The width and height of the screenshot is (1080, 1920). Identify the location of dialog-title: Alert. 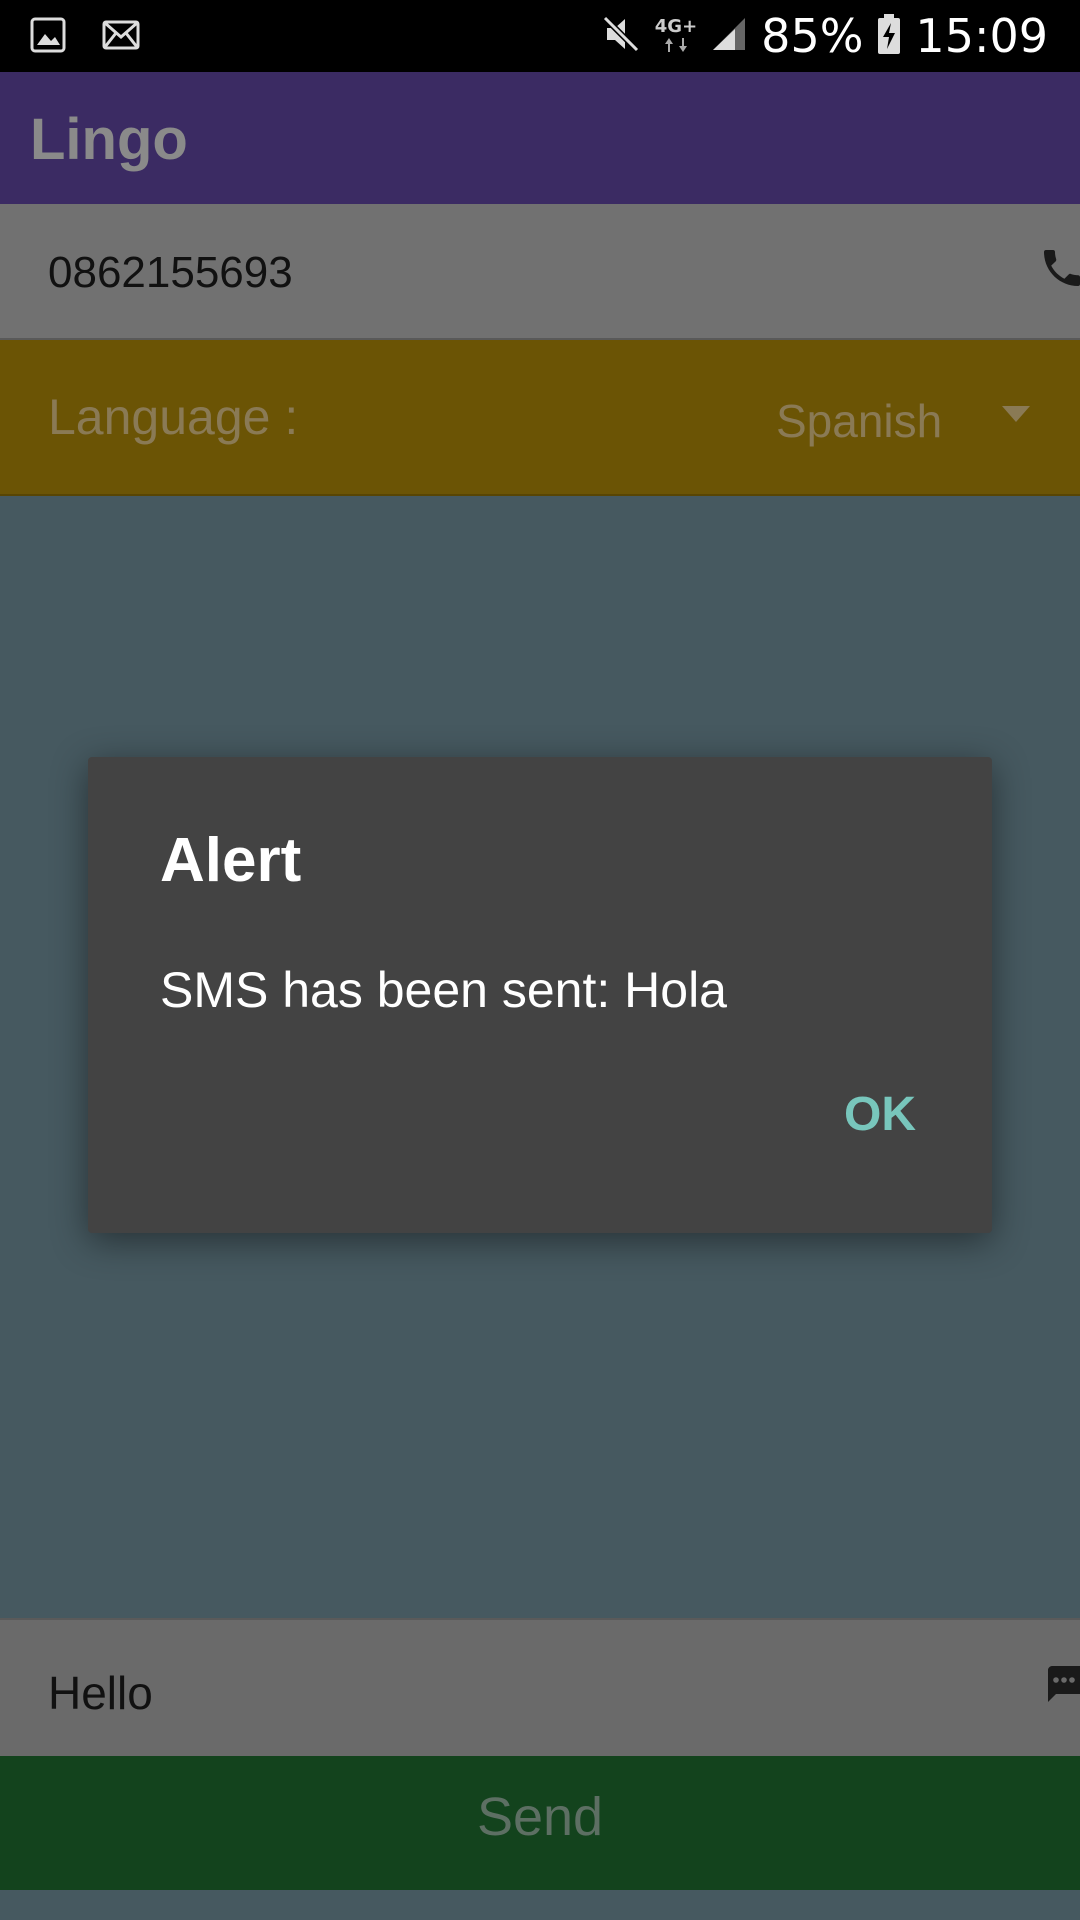
(231, 860).